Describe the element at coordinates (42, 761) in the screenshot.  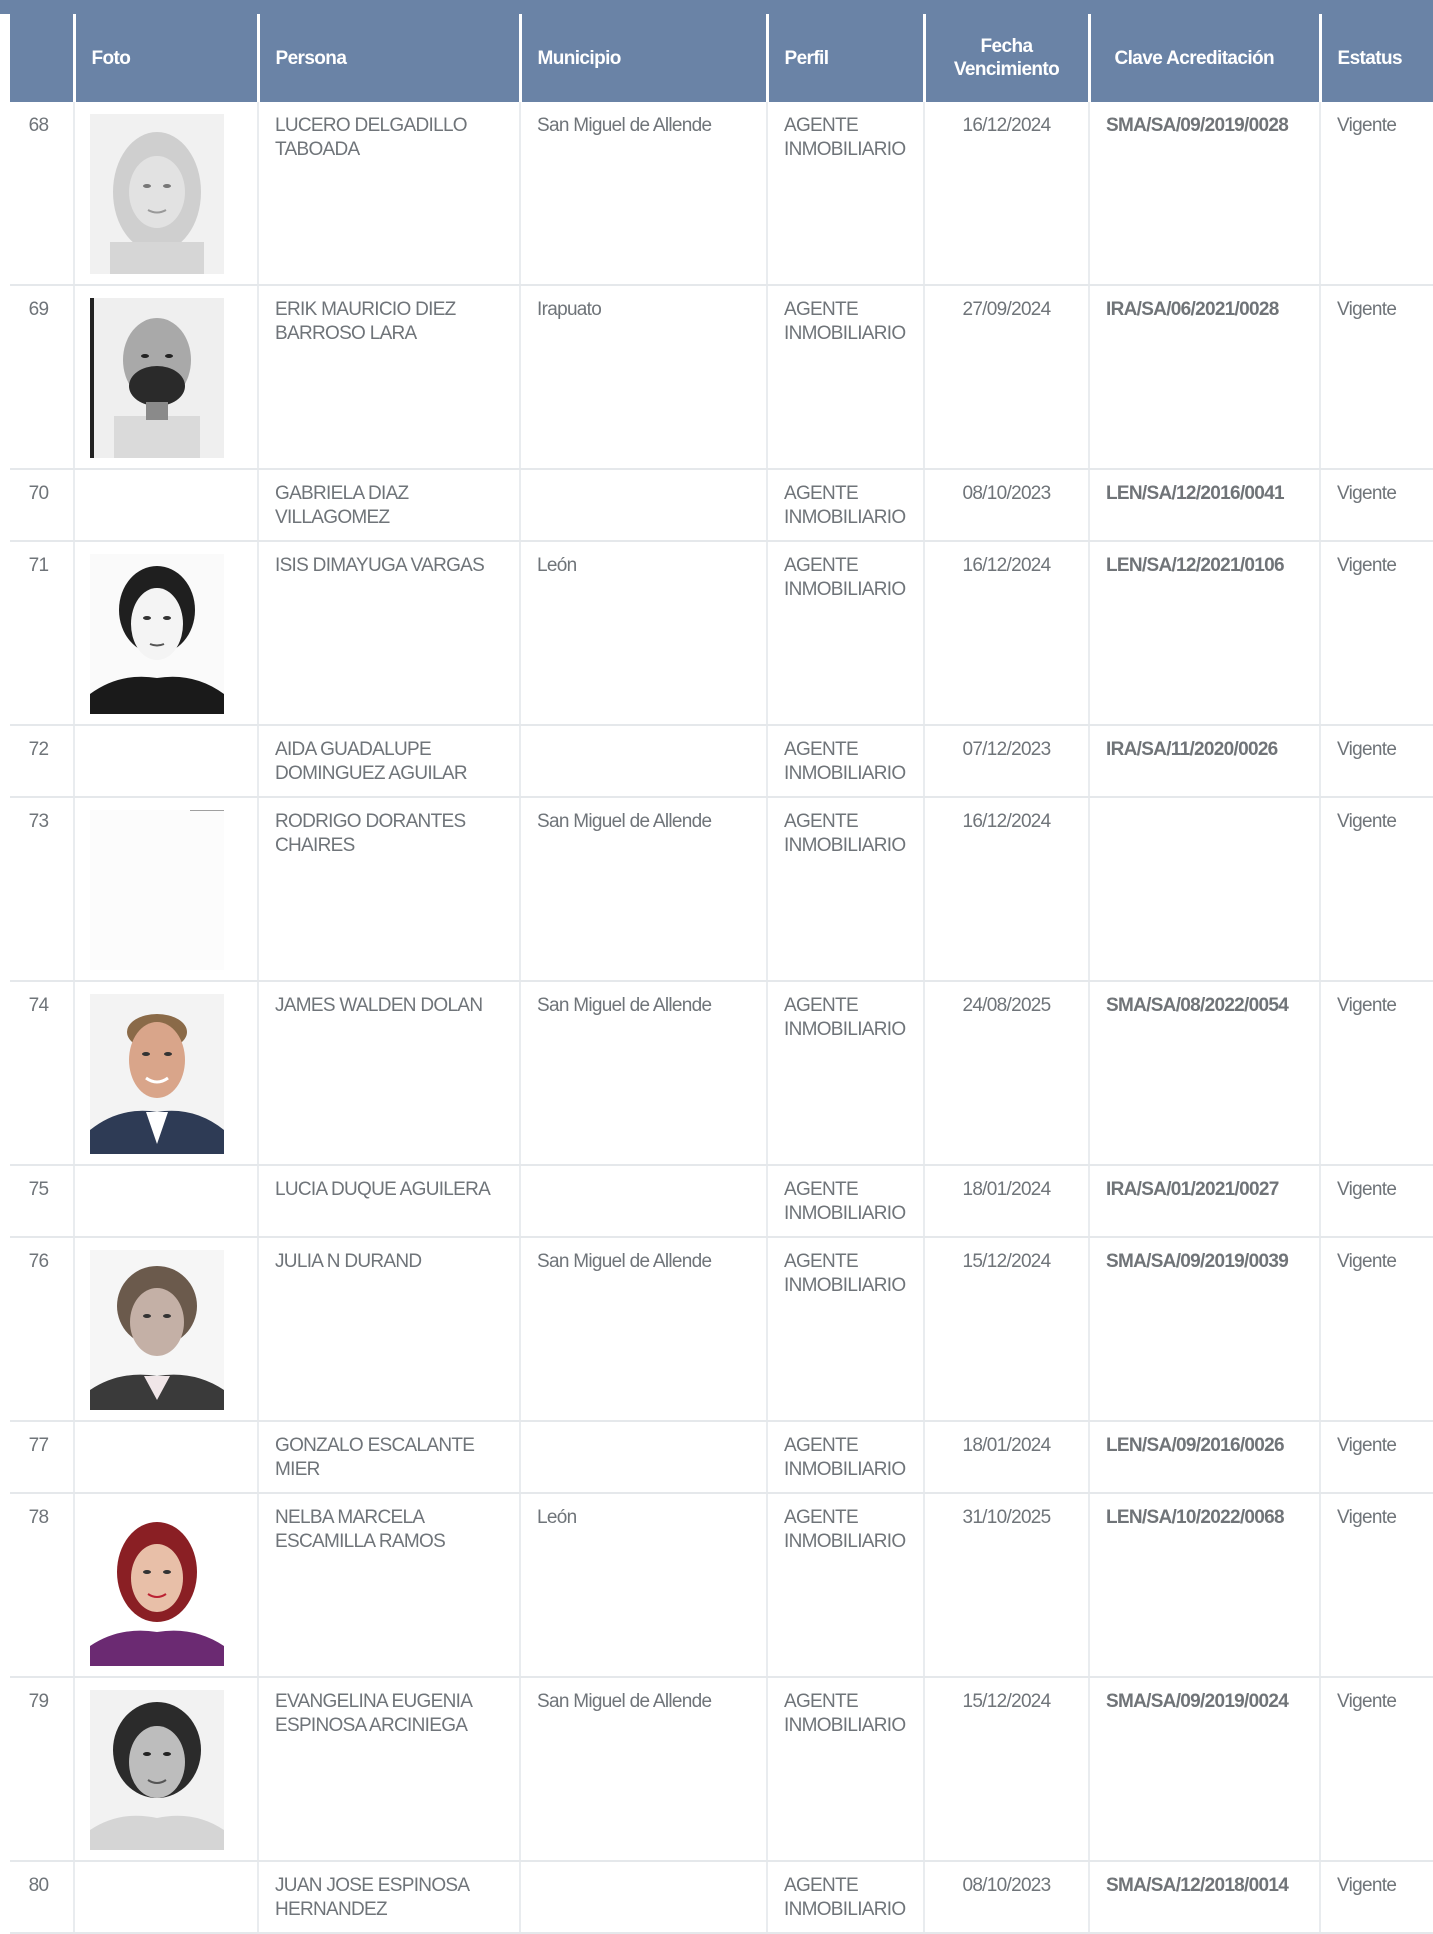
I see `row-index: 72` at that location.